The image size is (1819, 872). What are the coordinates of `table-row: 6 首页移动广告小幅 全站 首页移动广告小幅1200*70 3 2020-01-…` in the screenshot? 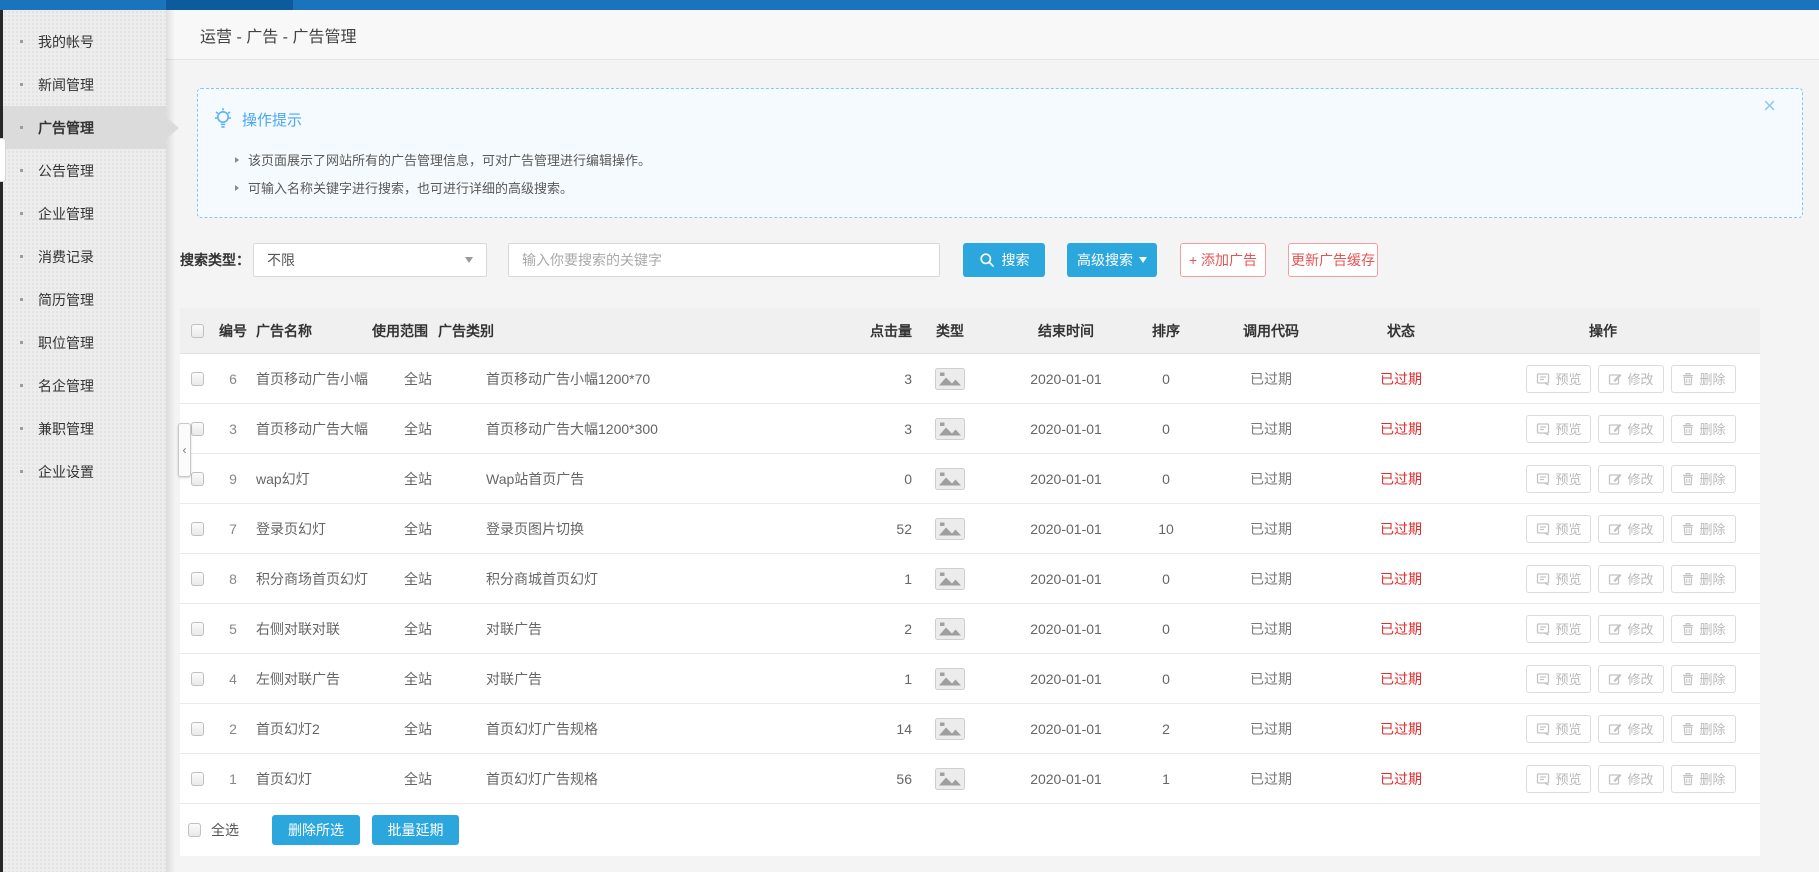 It's located at (970, 379).